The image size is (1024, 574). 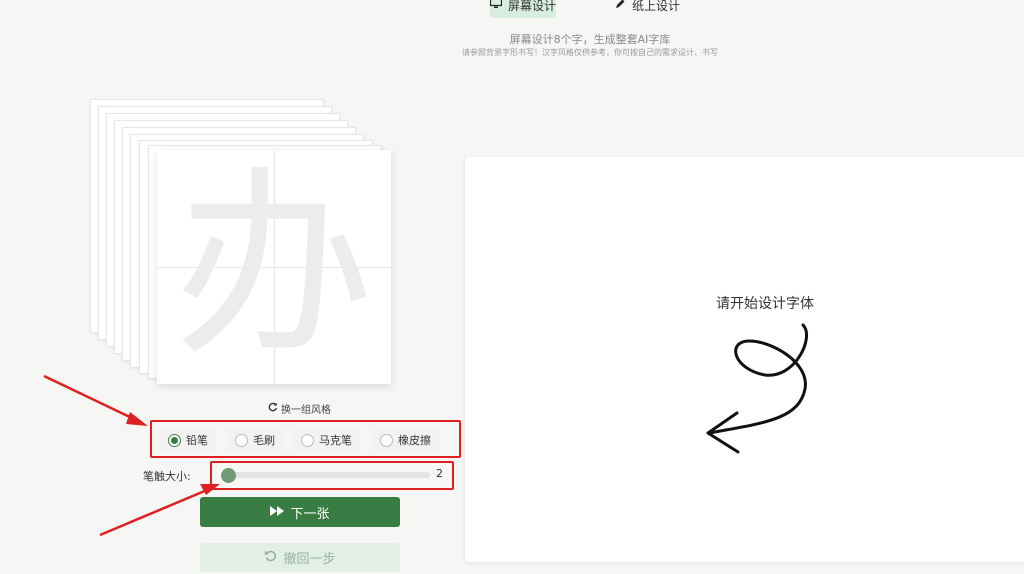 I want to click on tab-paper-design: 纸上设计, so click(x=647, y=9).